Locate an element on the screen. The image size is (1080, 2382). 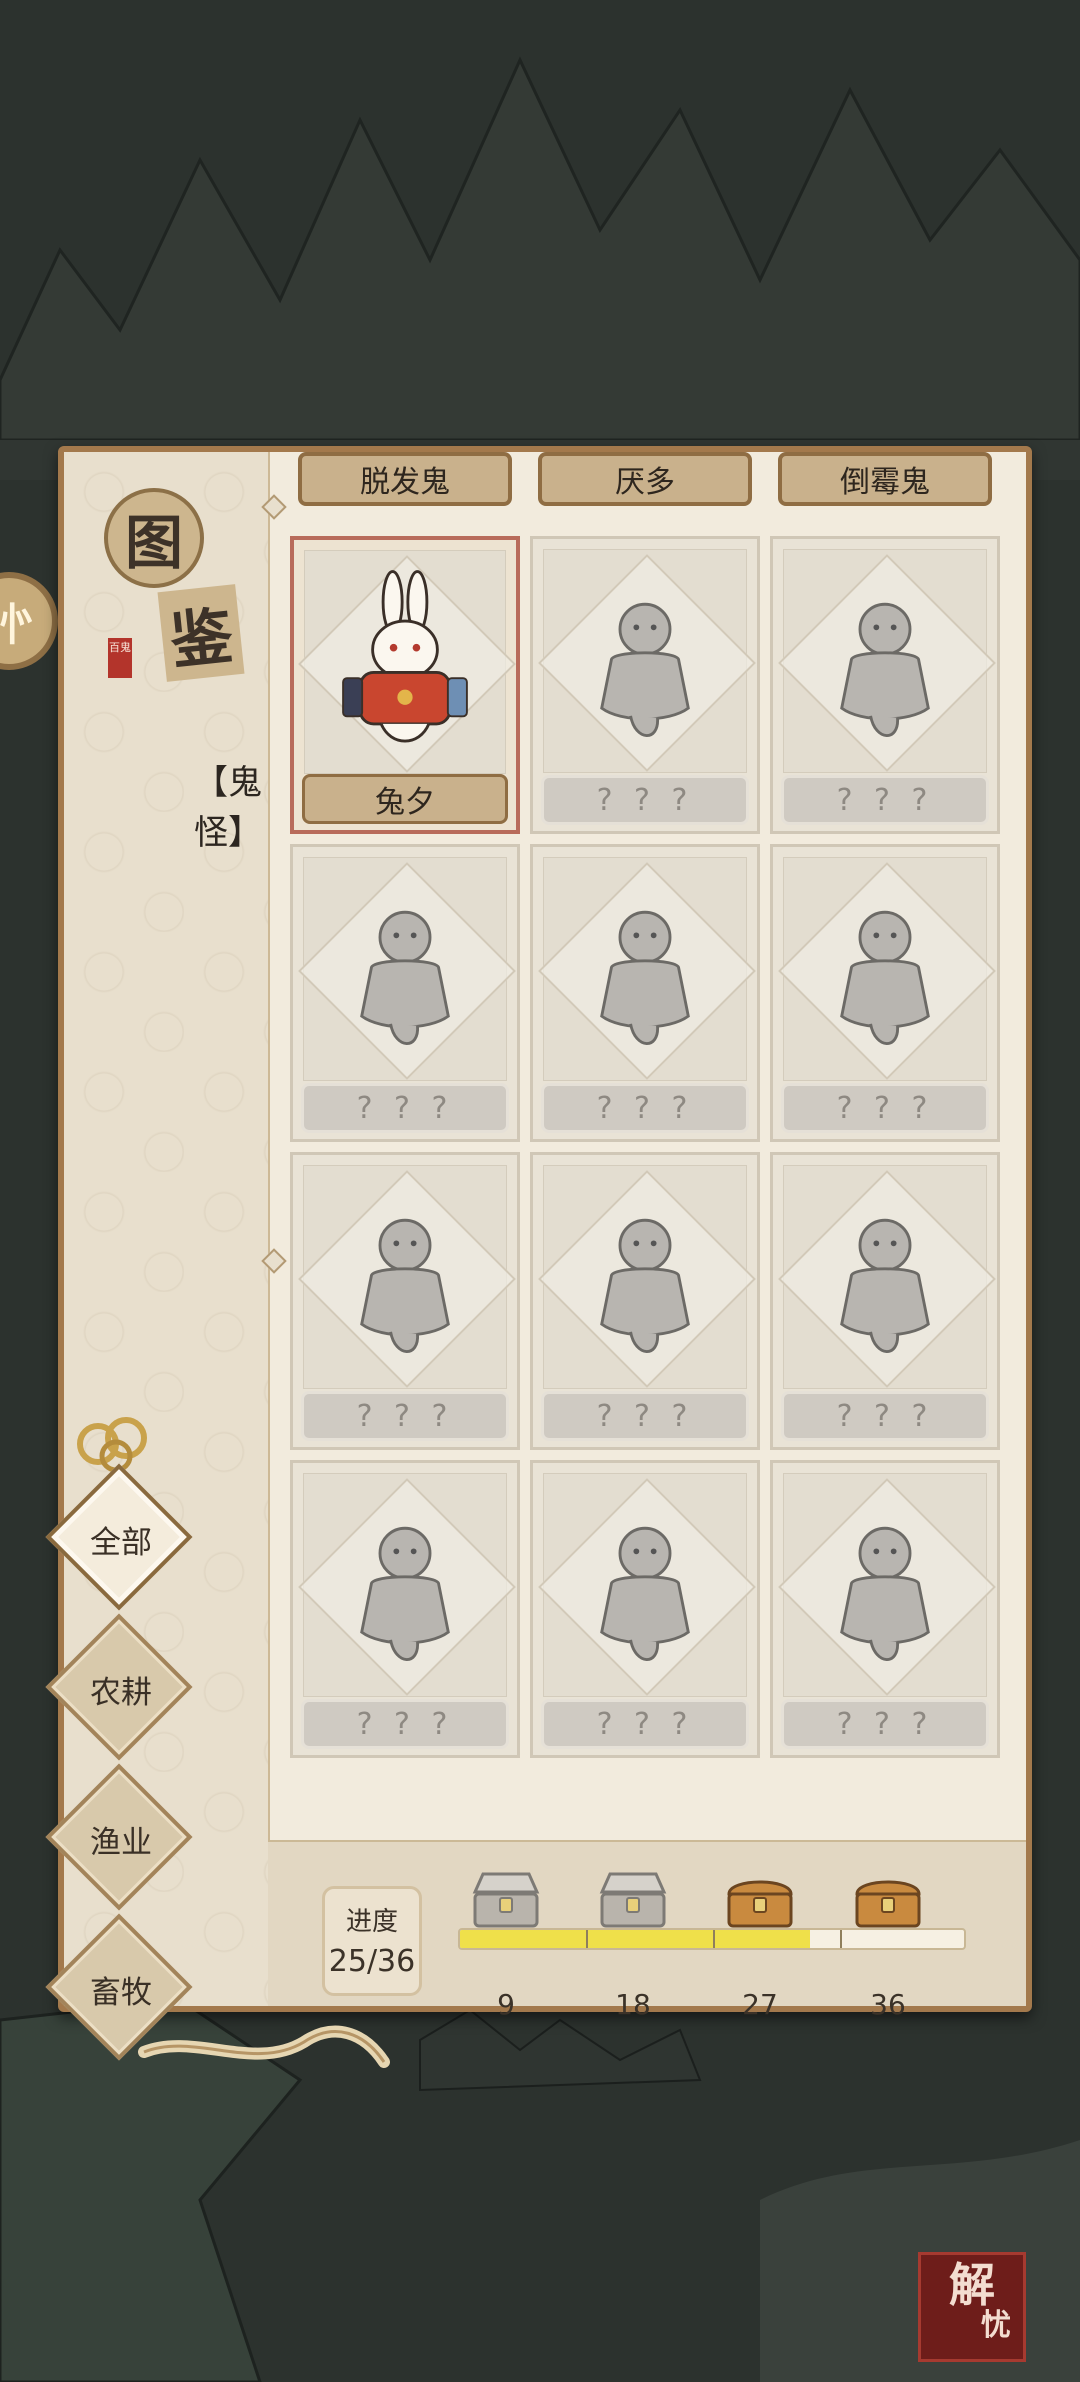
milestone-reward: 36 is located at coordinates (888, 1945).